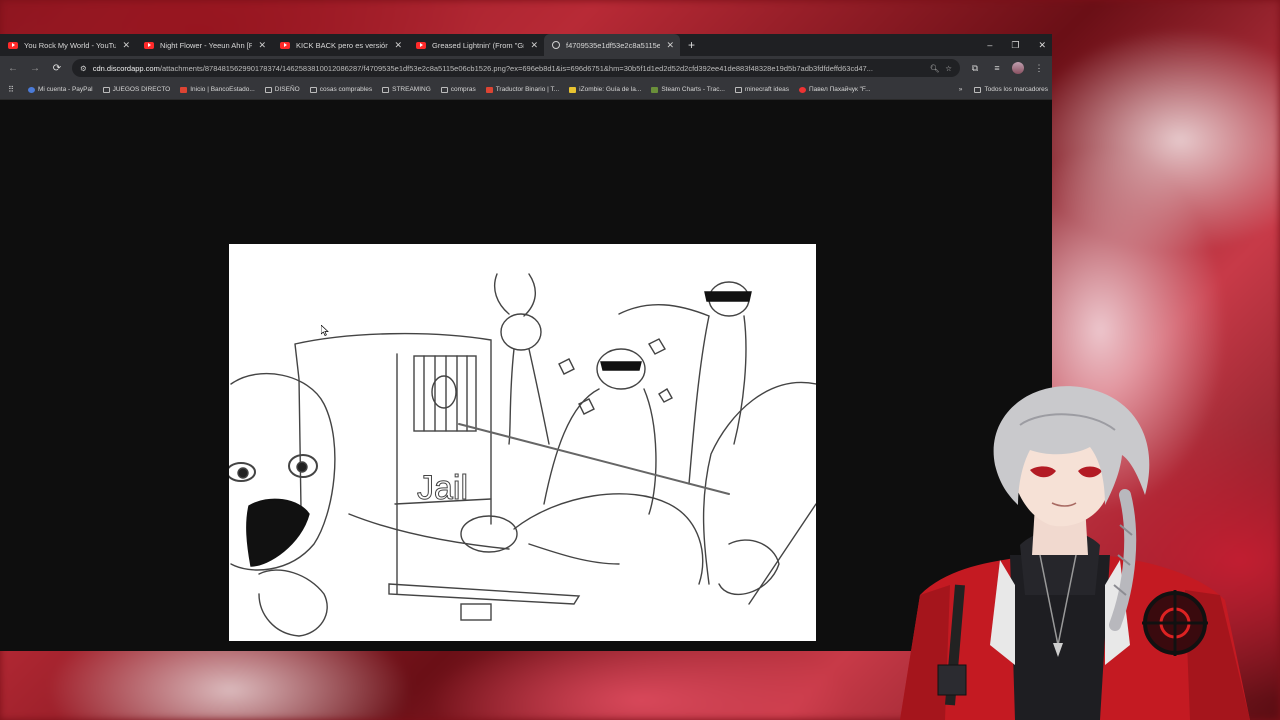 The image size is (1280, 720). What do you see at coordinates (1016, 89) in the screenshot?
I see `all-bookmarks-label: Todos los marcadores` at bounding box center [1016, 89].